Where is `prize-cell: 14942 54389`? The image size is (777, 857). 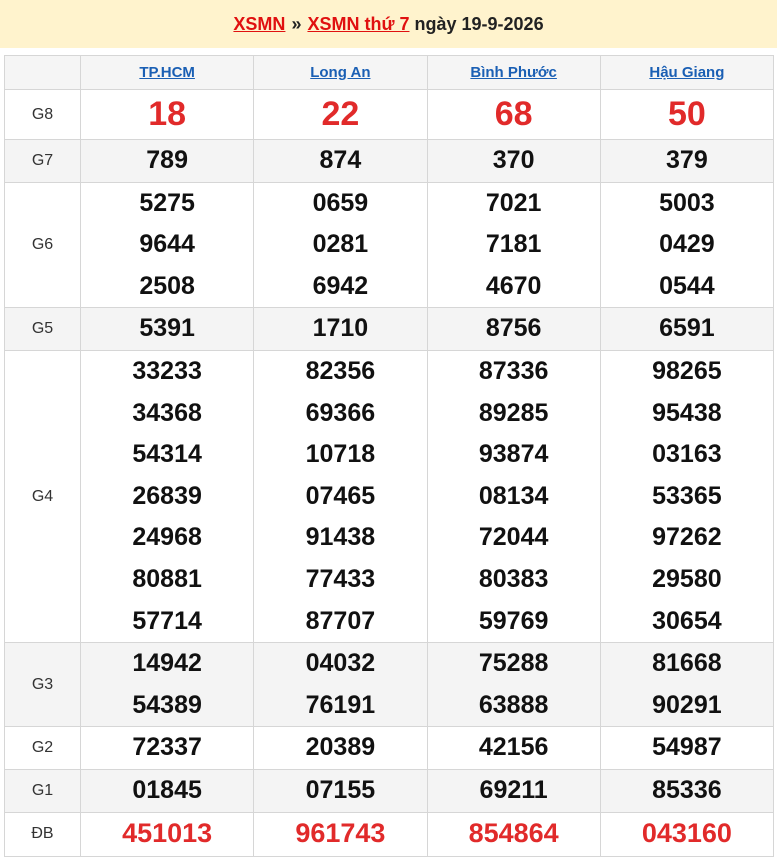
prize-cell: 14942 54389 is located at coordinates (167, 685).